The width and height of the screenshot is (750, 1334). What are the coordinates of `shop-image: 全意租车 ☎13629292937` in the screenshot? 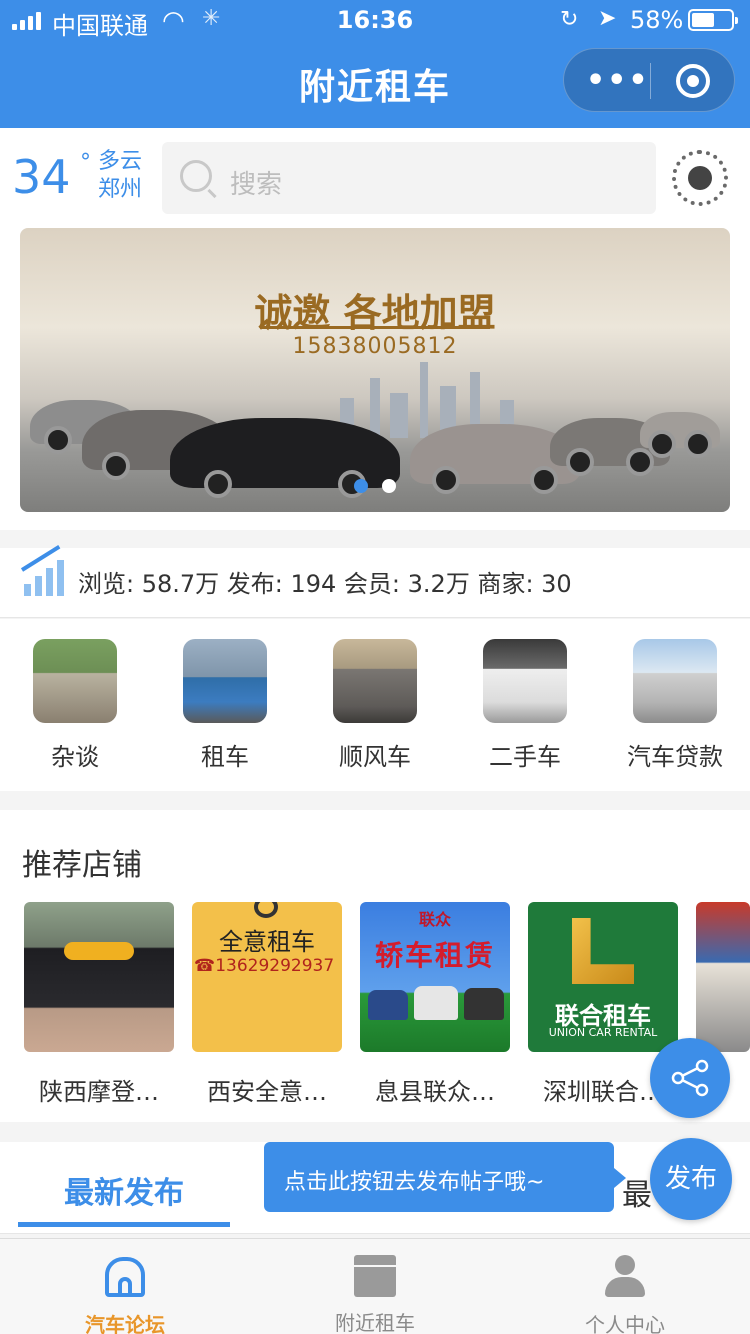 It's located at (267, 977).